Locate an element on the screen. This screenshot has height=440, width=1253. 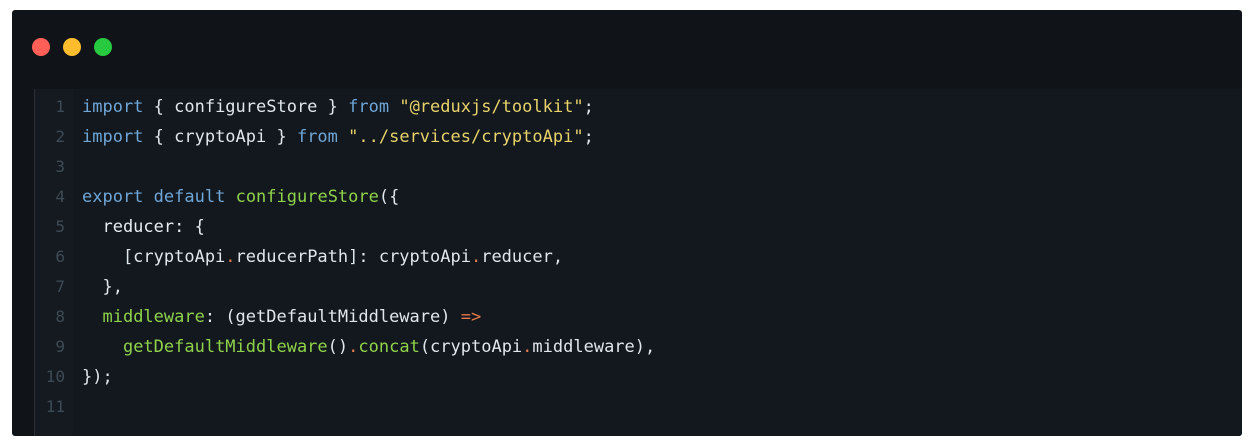
code-token: : (getDefaultMiddleware) is located at coordinates (332, 317).